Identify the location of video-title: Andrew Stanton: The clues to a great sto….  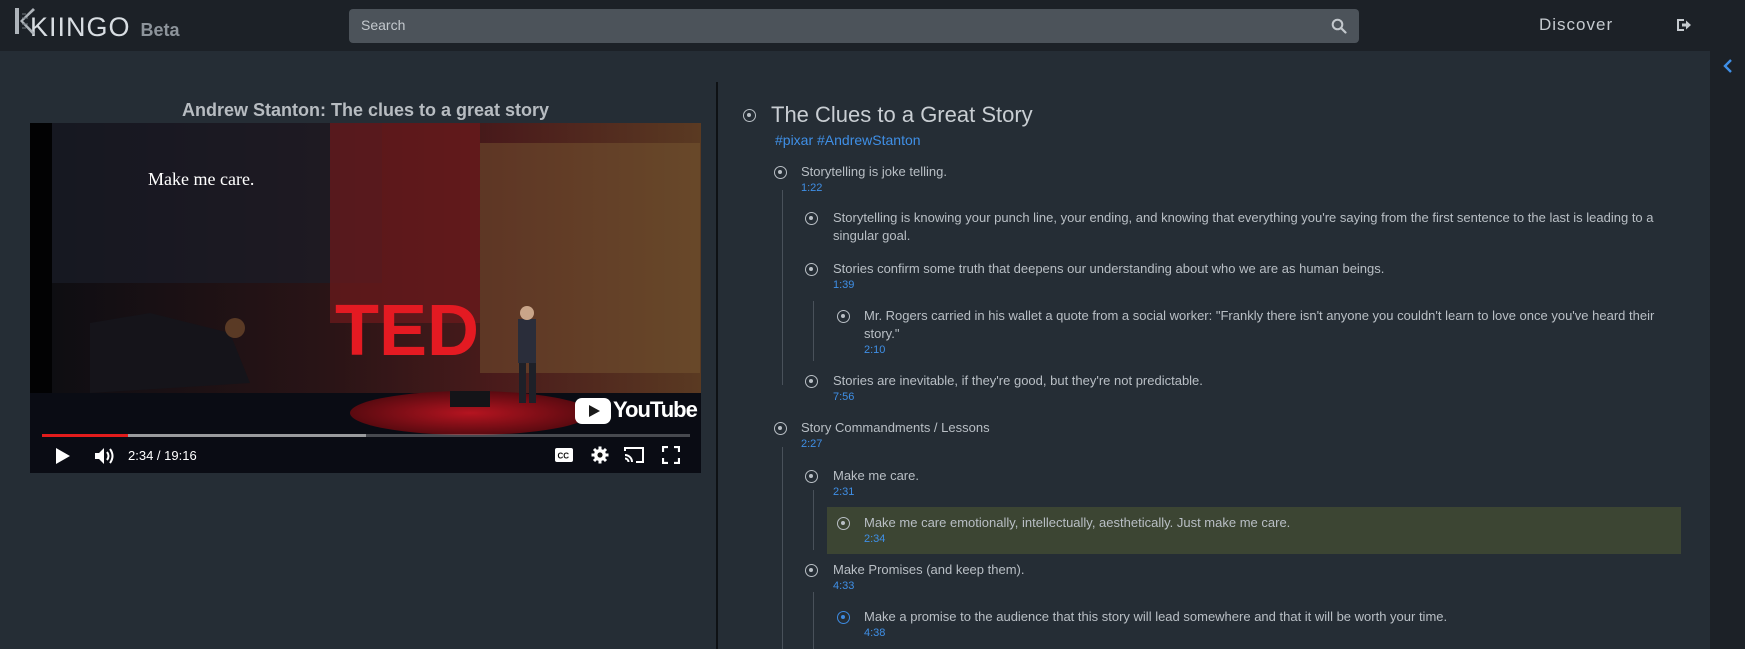
(365, 110).